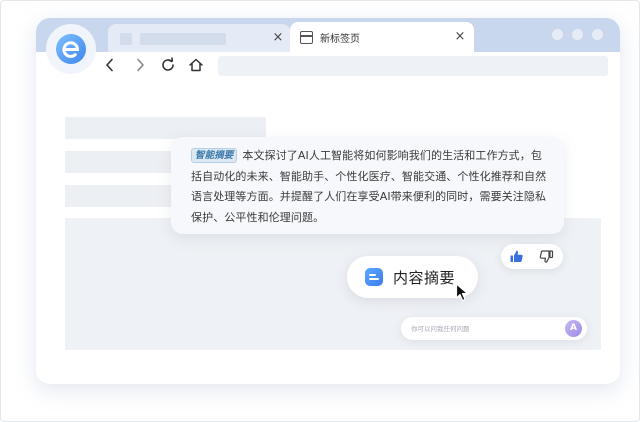 The width and height of the screenshot is (640, 422). What do you see at coordinates (573, 328) in the screenshot?
I see `ai-assistant-avatar: A` at bounding box center [573, 328].